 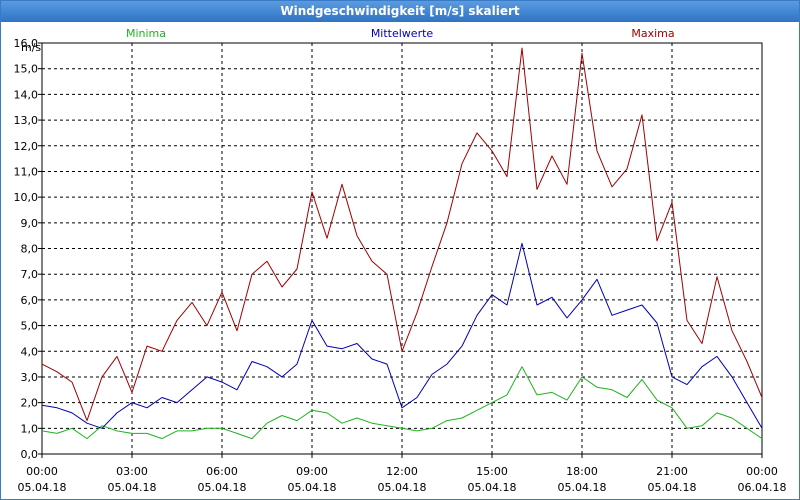 What do you see at coordinates (26, 146) in the screenshot?
I see `y-tick-label: 12,0` at bounding box center [26, 146].